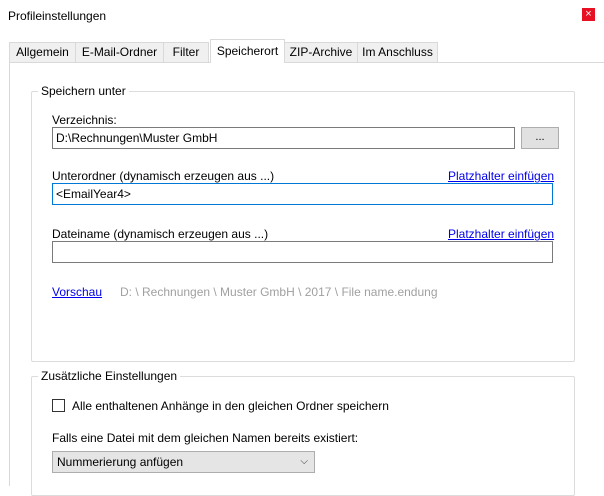 The height and width of the screenshot is (496, 604). Describe the element at coordinates (119, 52) in the screenshot. I see `tab-email-ordner: E-Mail-Ordner` at that location.